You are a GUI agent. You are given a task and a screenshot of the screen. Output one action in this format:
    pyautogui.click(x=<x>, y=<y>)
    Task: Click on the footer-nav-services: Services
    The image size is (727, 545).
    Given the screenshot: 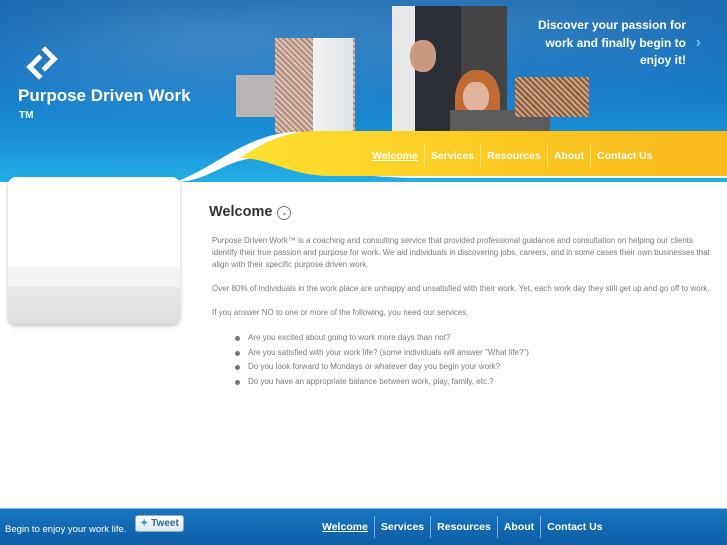 What is the action you would take?
    pyautogui.click(x=401, y=527)
    